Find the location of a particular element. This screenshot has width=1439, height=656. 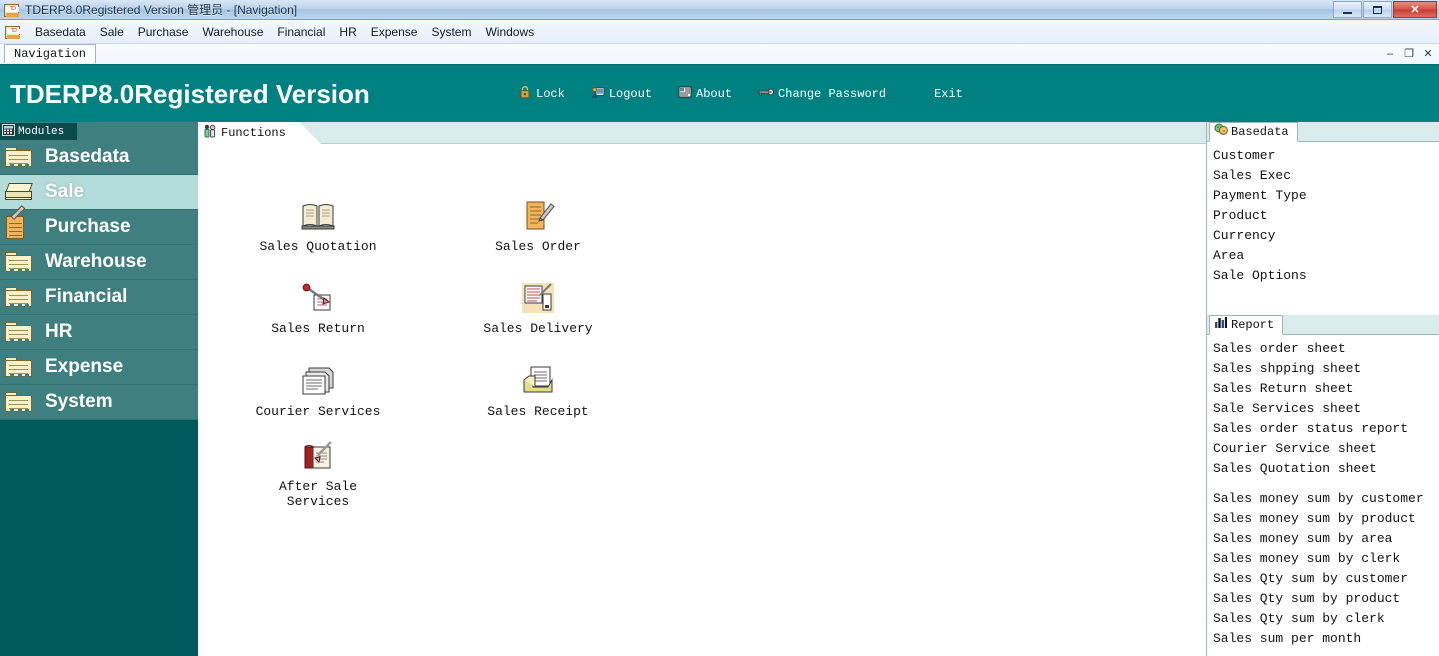

function-label: Sales Return is located at coordinates (318, 328).